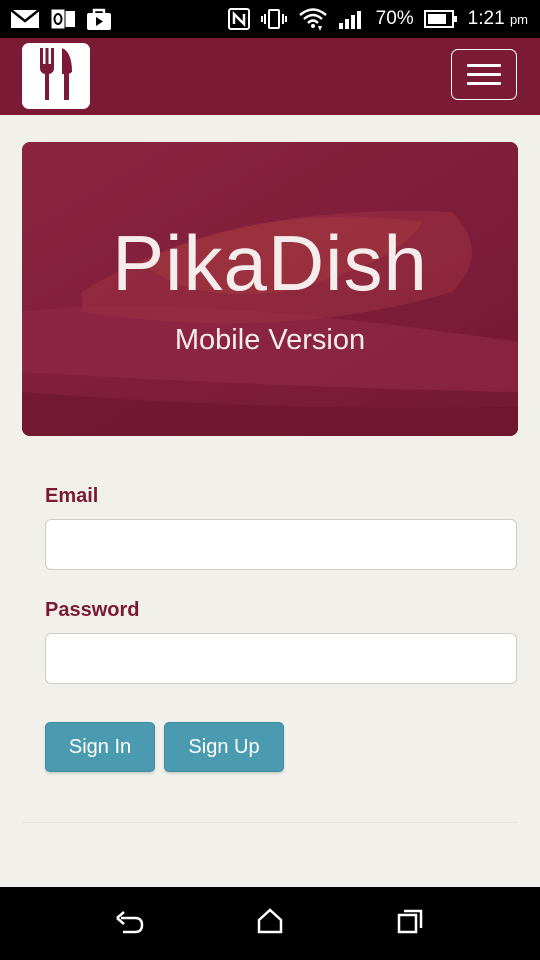 This screenshot has width=540, height=960. I want to click on battery-icon, so click(440, 19).